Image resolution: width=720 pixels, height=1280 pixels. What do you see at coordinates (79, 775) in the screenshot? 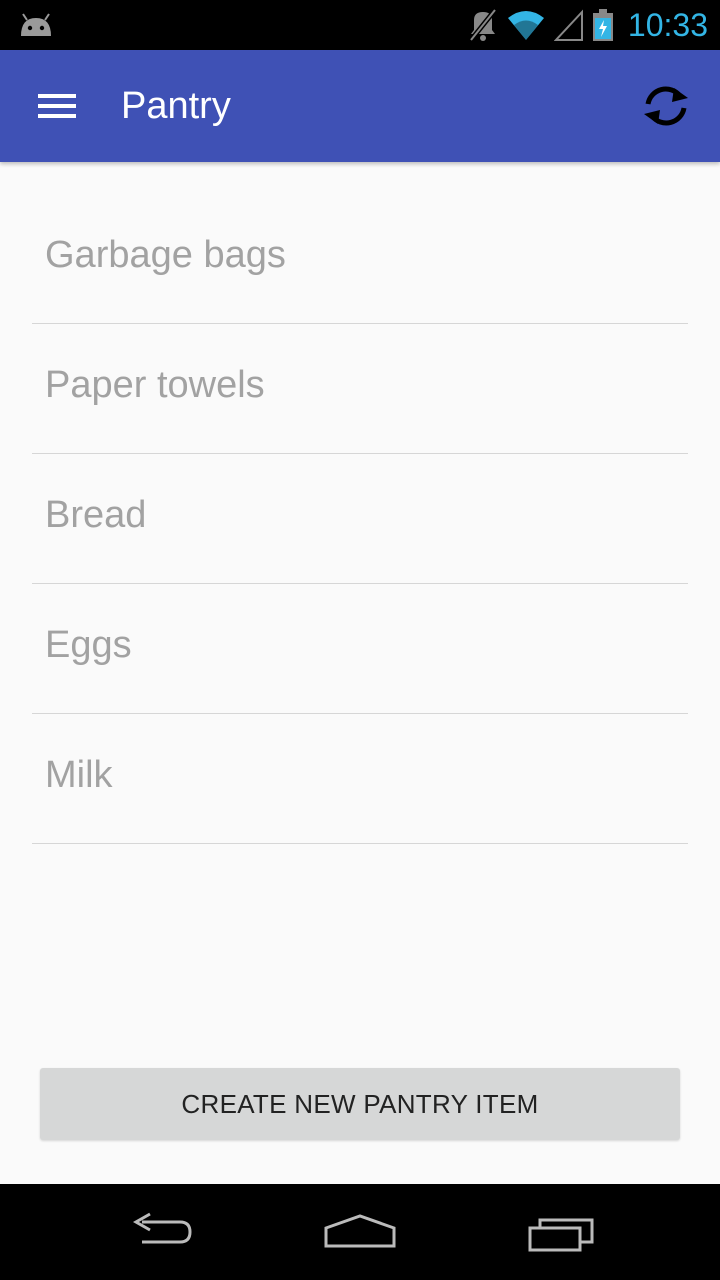
I see `list-item-label: Milk` at bounding box center [79, 775].